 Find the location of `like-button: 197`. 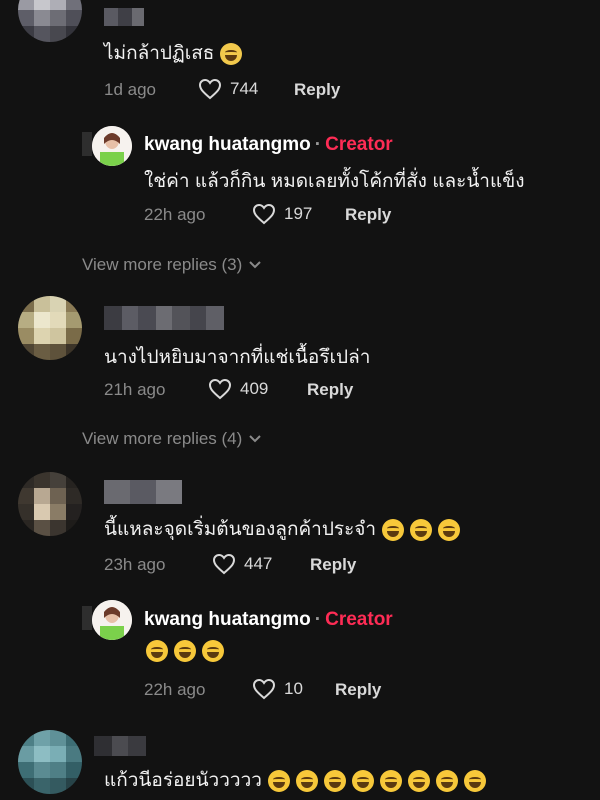

like-button: 197 is located at coordinates (282, 214).